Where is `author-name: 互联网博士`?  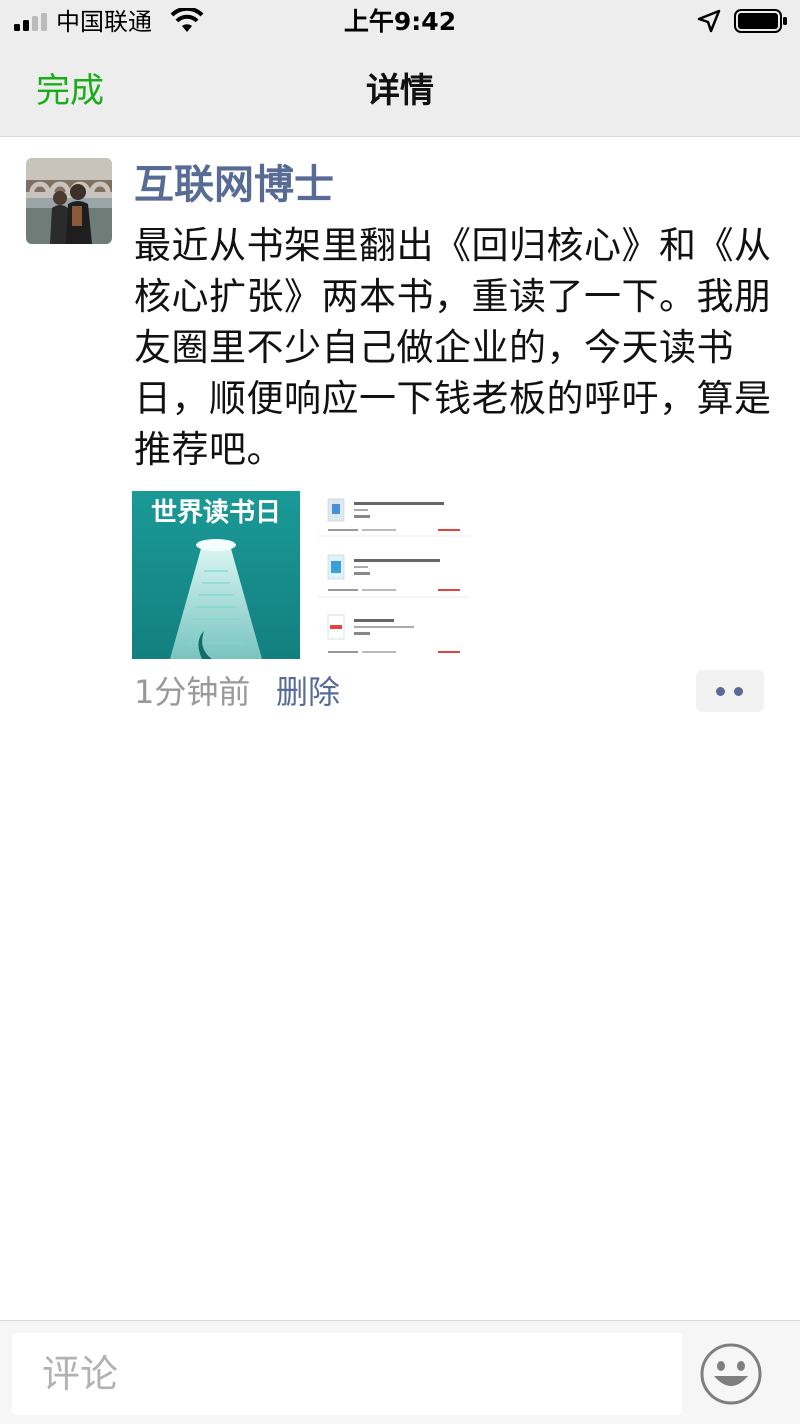 author-name: 互联网博士 is located at coordinates (234, 185).